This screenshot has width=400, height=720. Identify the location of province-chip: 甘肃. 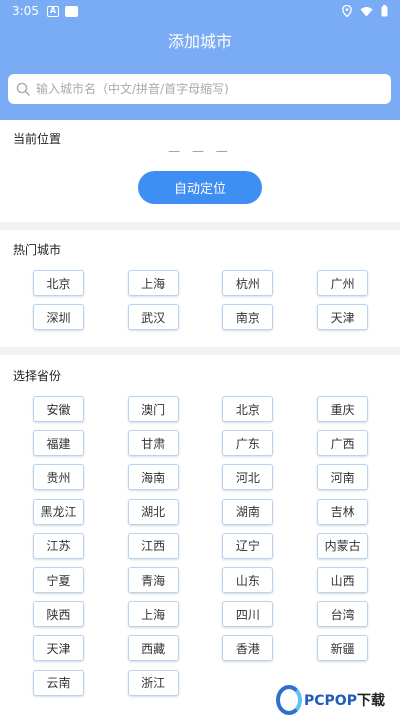
(153, 443).